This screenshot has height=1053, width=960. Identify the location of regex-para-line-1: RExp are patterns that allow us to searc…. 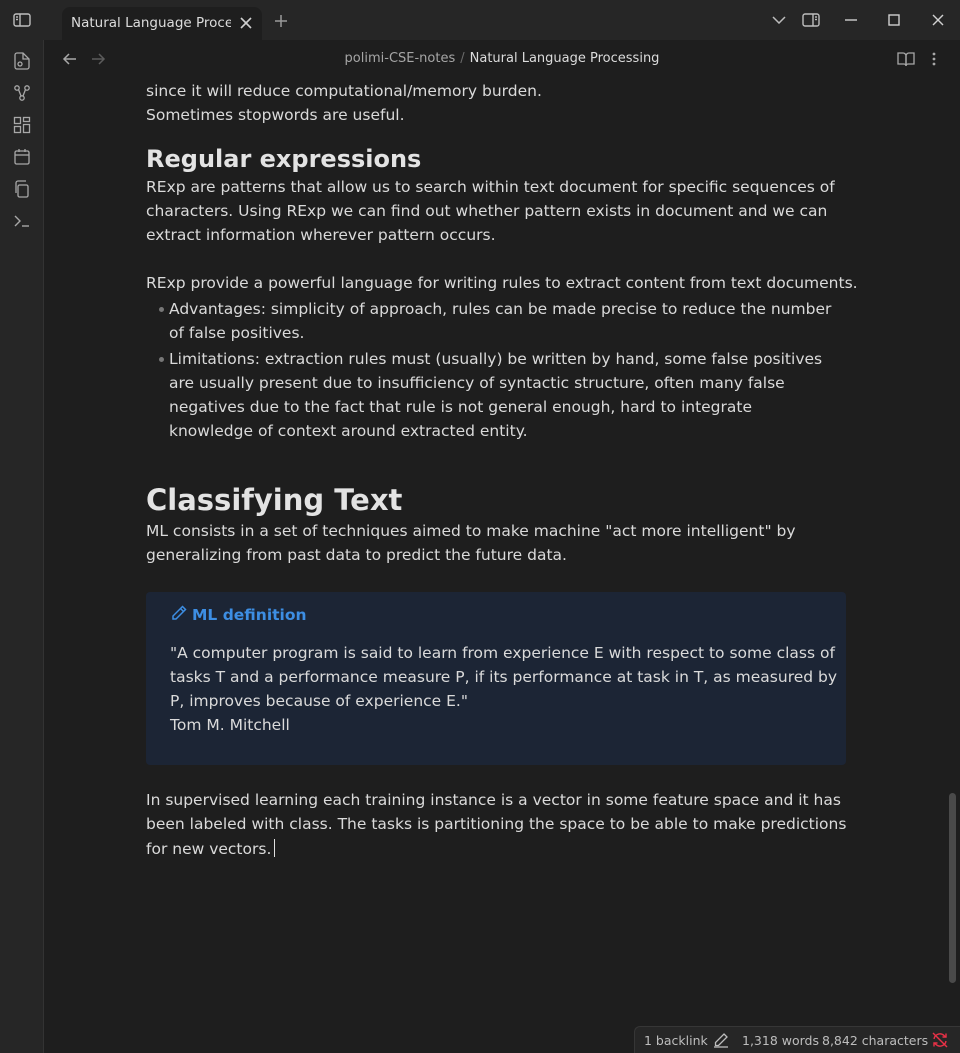
(490, 187).